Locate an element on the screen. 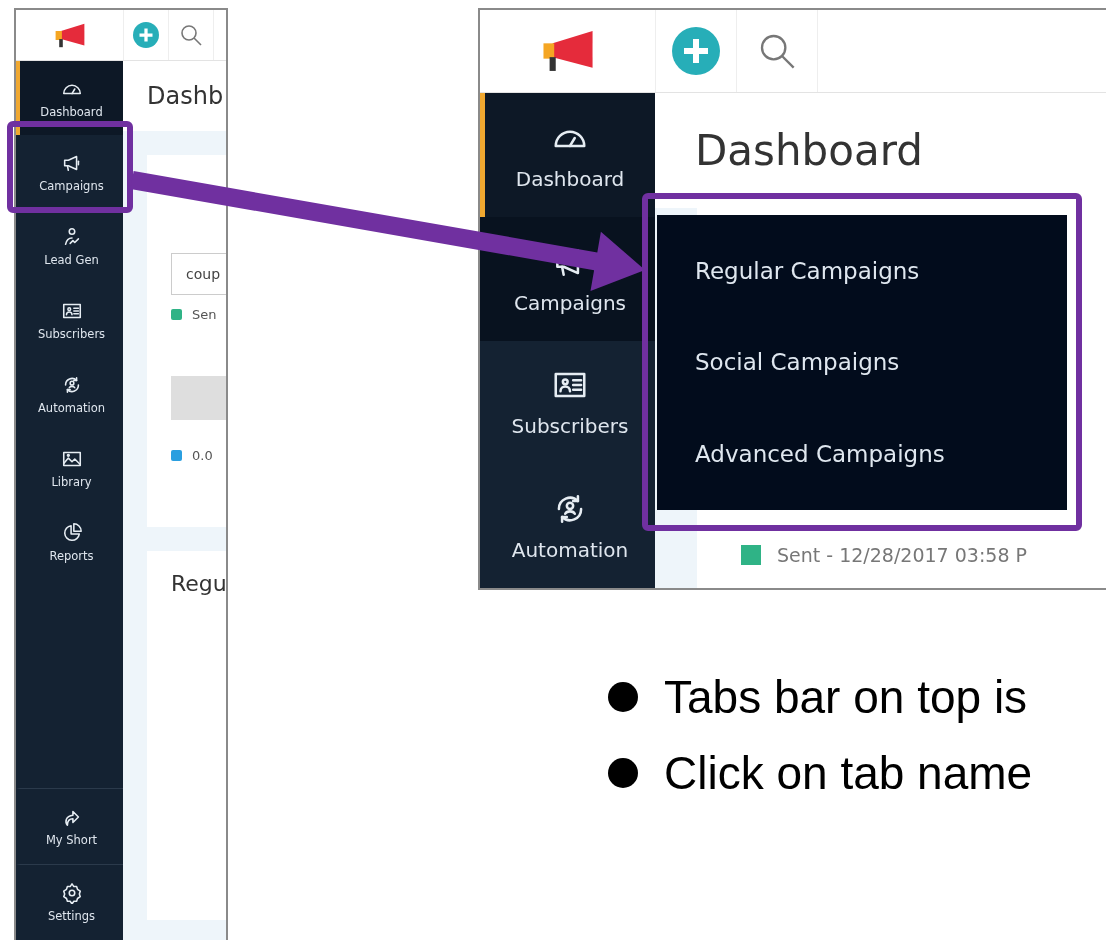 This screenshot has width=1106, height=940. menu-item: Regular Campaigns is located at coordinates (788, 270).